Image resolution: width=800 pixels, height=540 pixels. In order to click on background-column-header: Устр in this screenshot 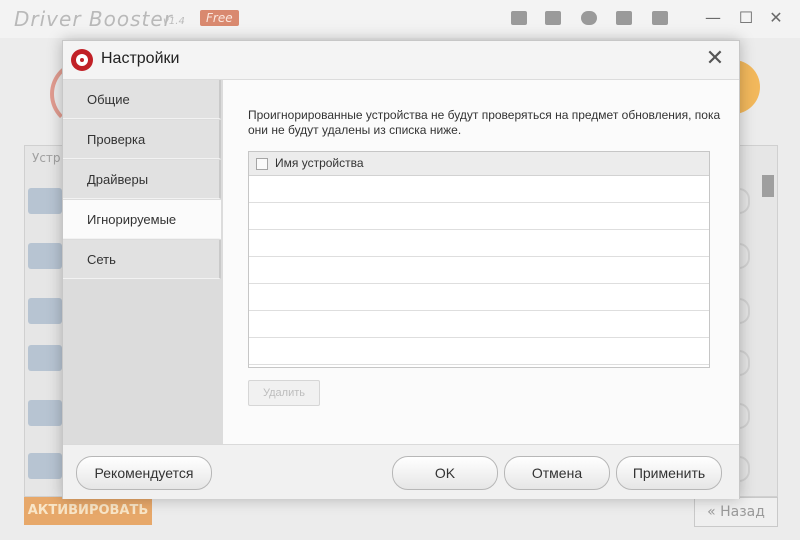, I will do `click(46, 158)`.